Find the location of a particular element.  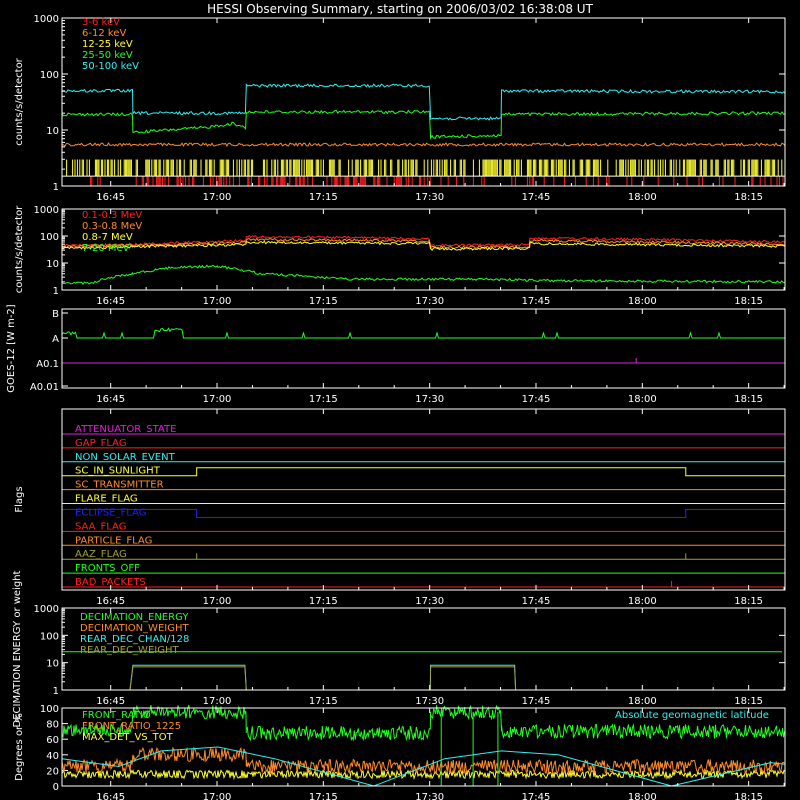

low-energy-legend-entry: 50-100 keV is located at coordinates (110, 66).